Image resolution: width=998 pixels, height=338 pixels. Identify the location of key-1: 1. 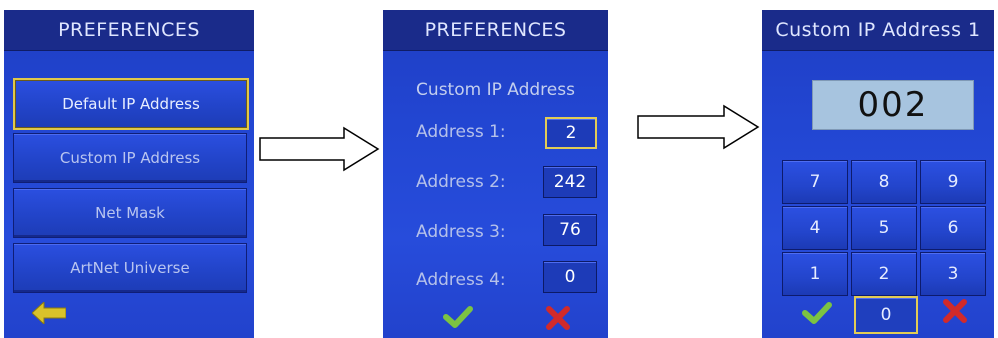
(815, 274).